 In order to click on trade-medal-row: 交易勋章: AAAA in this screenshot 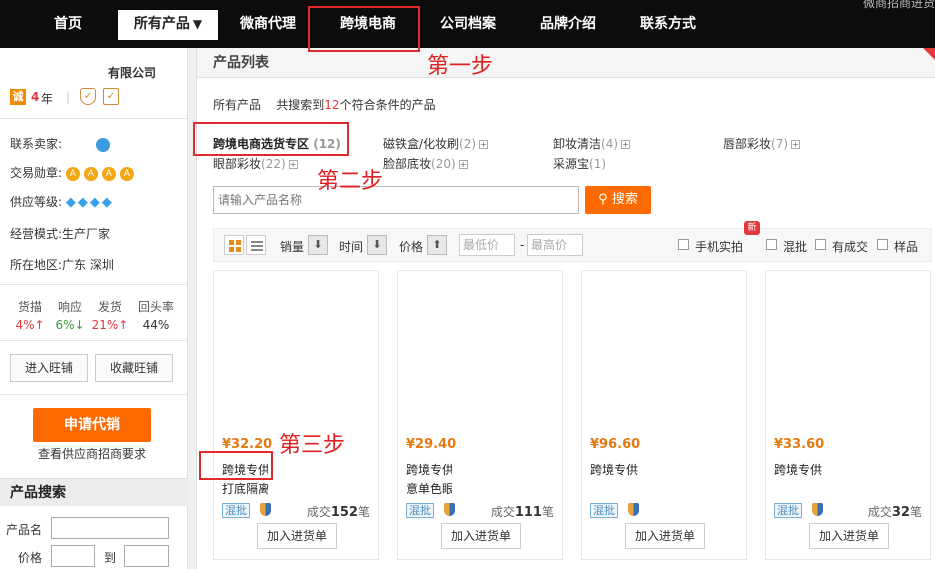, I will do `click(74, 172)`.